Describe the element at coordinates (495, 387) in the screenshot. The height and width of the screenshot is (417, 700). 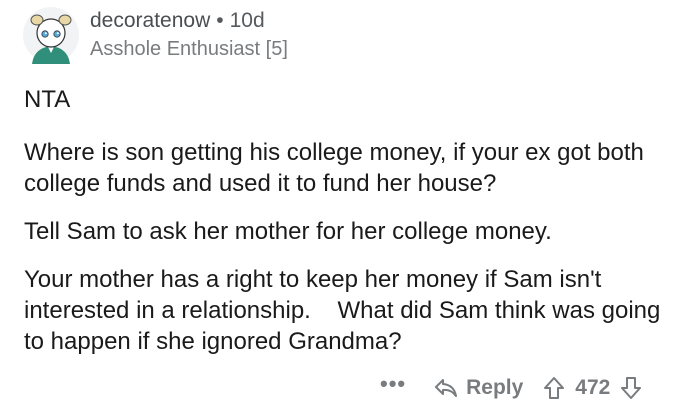
I see `reply-label: Reply` at that location.